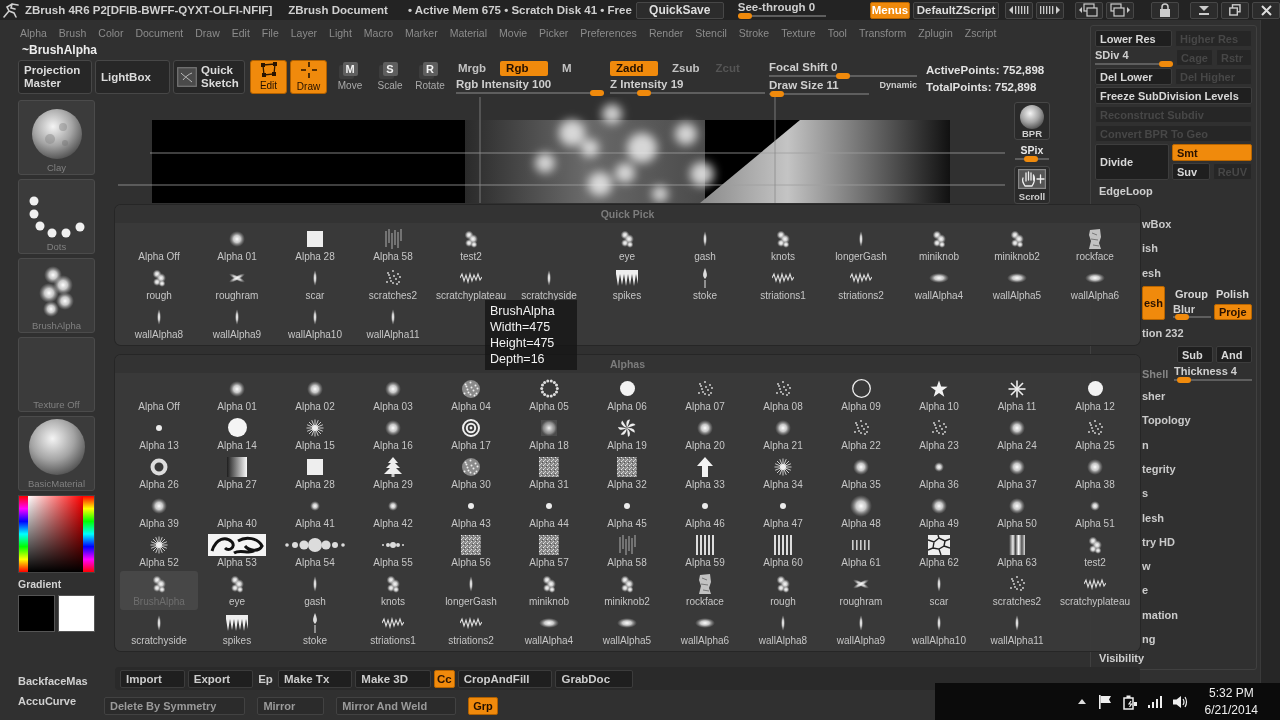 The width and height of the screenshot is (1280, 720). Describe the element at coordinates (1129, 701) in the screenshot. I see `battery-icon` at that location.